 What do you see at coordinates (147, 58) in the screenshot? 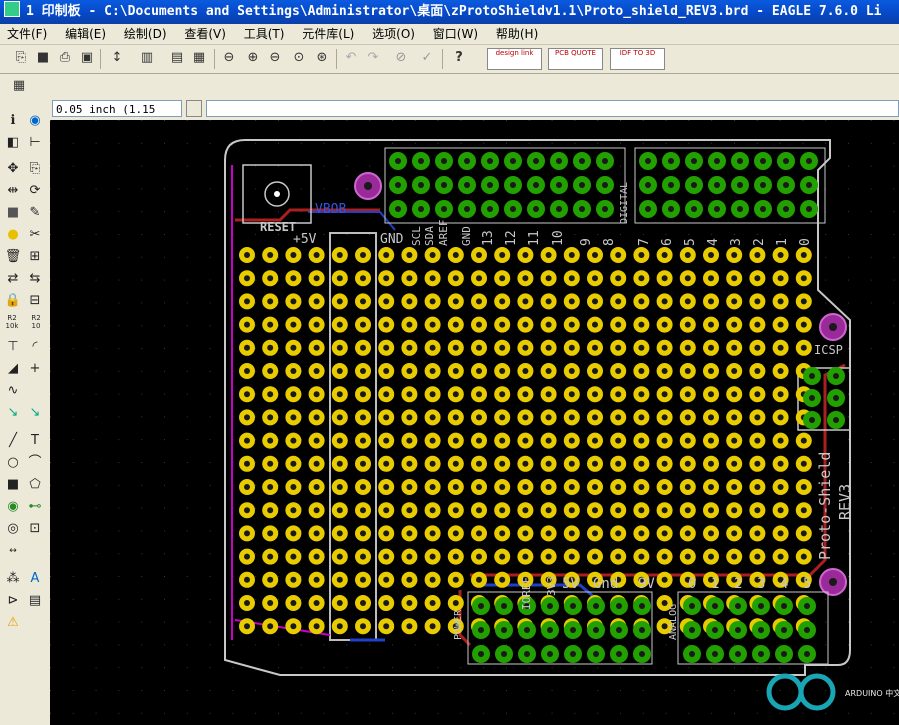
I see `ulp-icon: ▥` at bounding box center [147, 58].